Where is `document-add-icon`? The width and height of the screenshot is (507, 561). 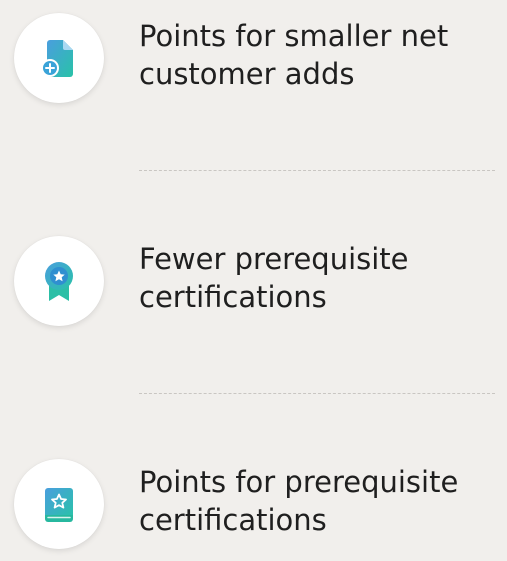
document-add-icon is located at coordinates (59, 58).